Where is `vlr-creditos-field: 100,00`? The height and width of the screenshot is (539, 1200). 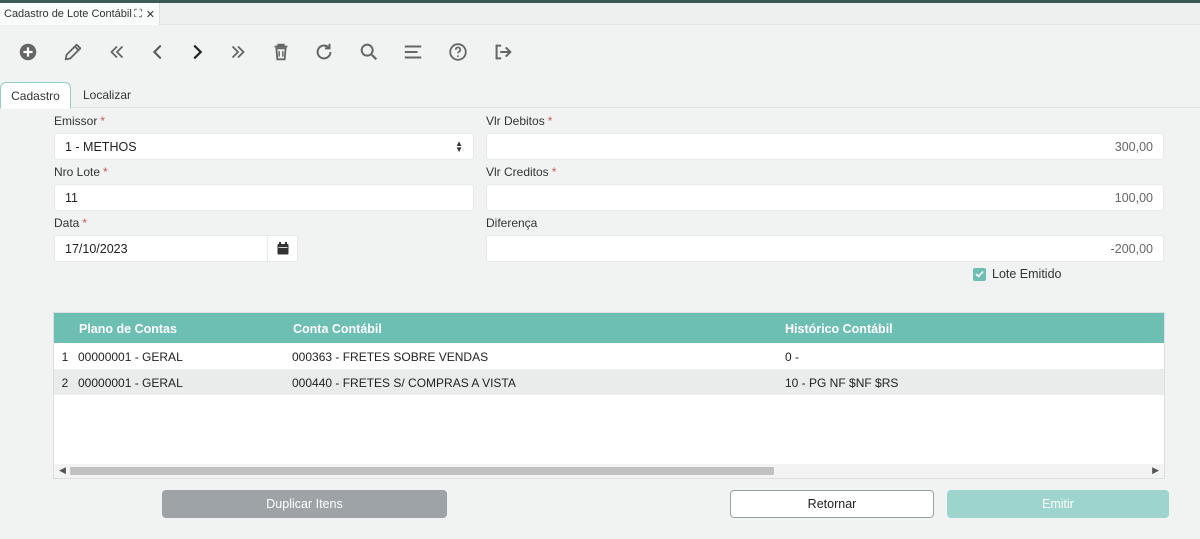 vlr-creditos-field: 100,00 is located at coordinates (825, 197).